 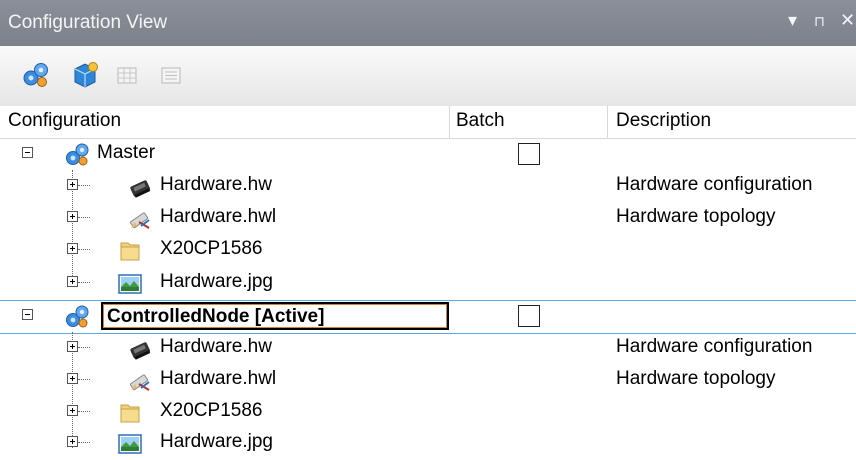 What do you see at coordinates (275, 316) in the screenshot?
I see `active-configuration-label: ControlledNode [Active]` at bounding box center [275, 316].